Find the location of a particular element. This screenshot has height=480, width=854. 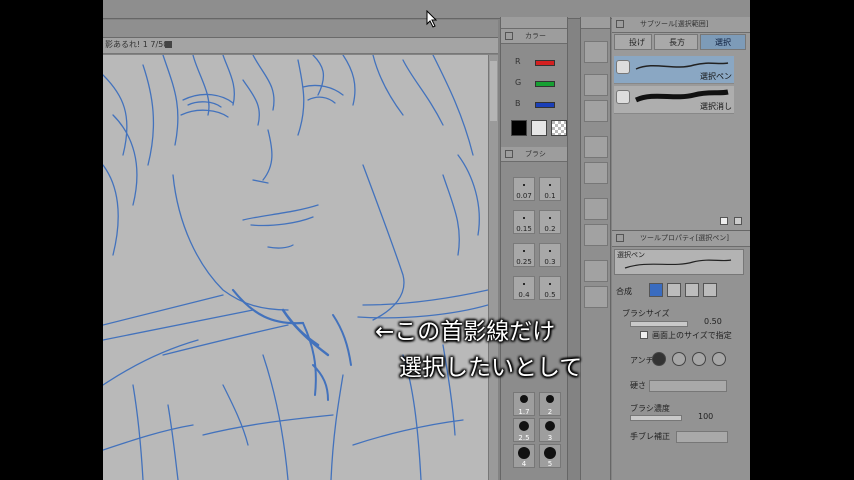

brush-size-option: 0.2 is located at coordinates (550, 222).